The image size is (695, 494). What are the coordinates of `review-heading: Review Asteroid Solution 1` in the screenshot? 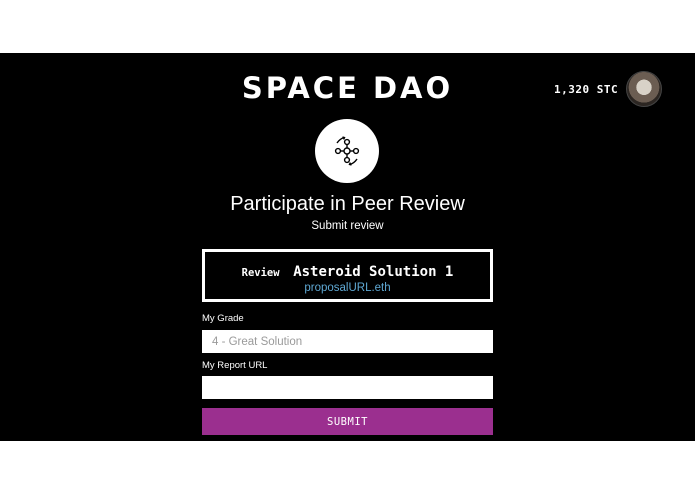 It's located at (347, 270).